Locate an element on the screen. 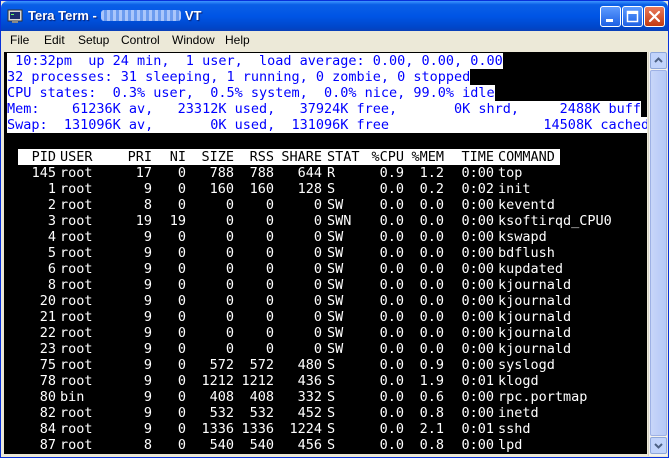 This screenshot has width=669, height=458. cell-stat: R is located at coordinates (331, 173).